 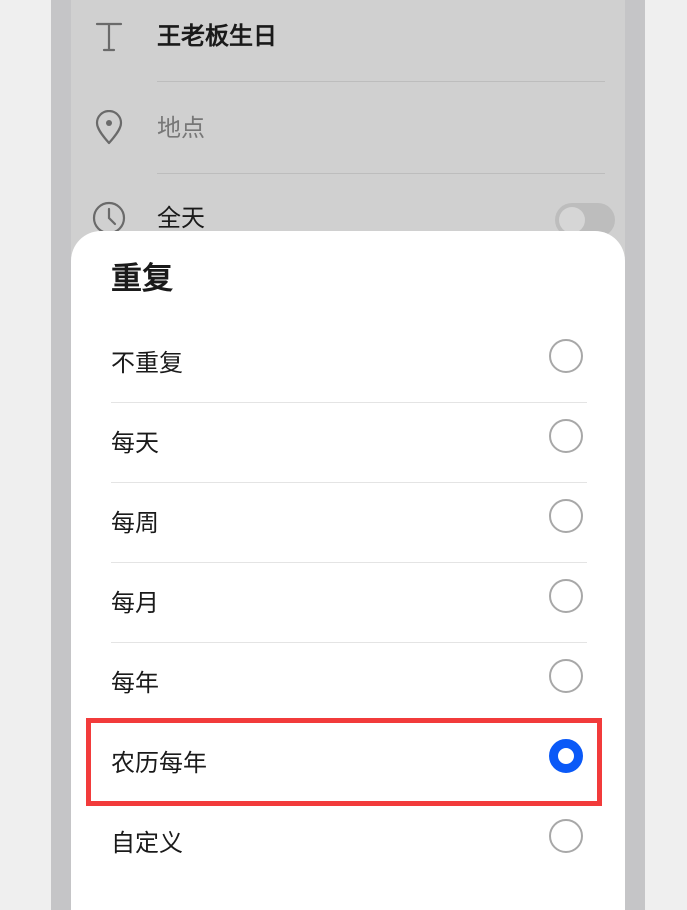 I want to click on option-label: 每周, so click(x=135, y=523).